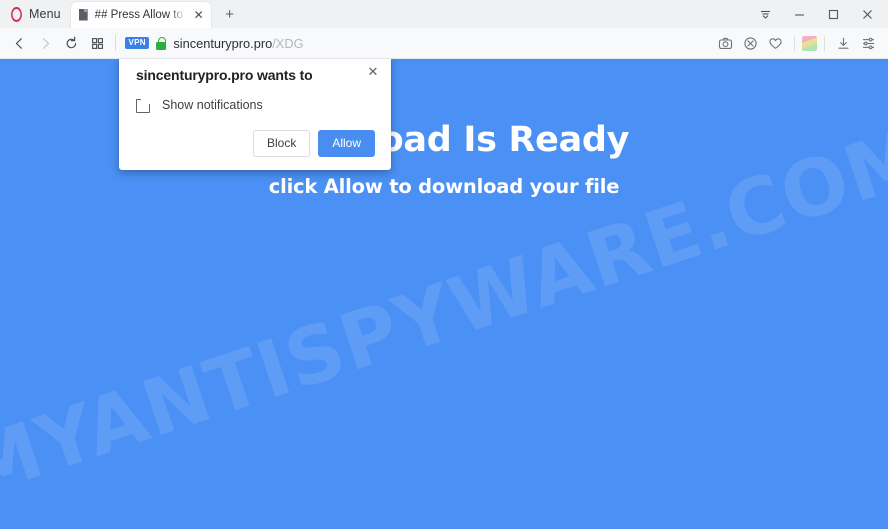 The width and height of the screenshot is (888, 529). What do you see at coordinates (799, 14) in the screenshot?
I see `minimize-icon` at bounding box center [799, 14].